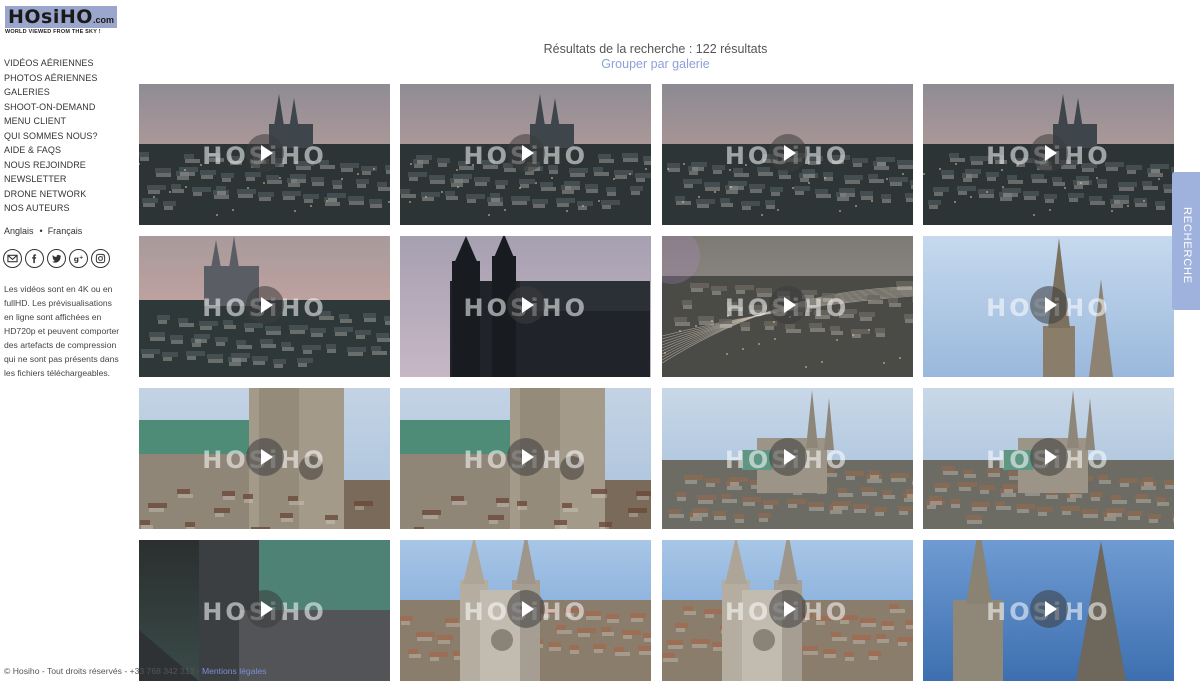  I want to click on logo-badge: HOsiHO.com, so click(61, 17).